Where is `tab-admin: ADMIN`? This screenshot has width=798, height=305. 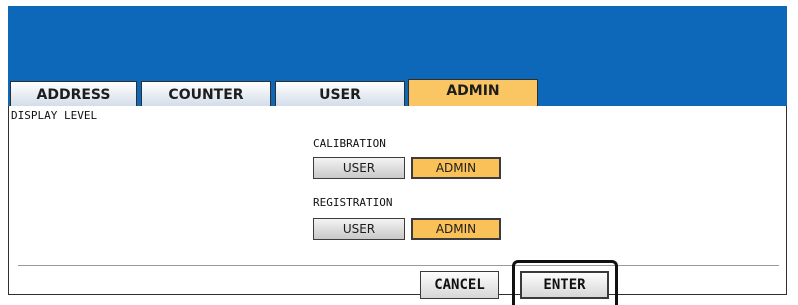
tab-admin: ADMIN is located at coordinates (473, 92).